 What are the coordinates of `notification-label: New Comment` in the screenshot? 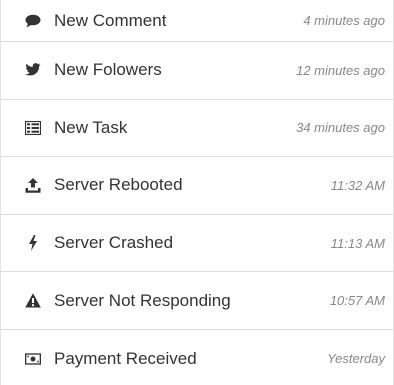 It's located at (110, 20).